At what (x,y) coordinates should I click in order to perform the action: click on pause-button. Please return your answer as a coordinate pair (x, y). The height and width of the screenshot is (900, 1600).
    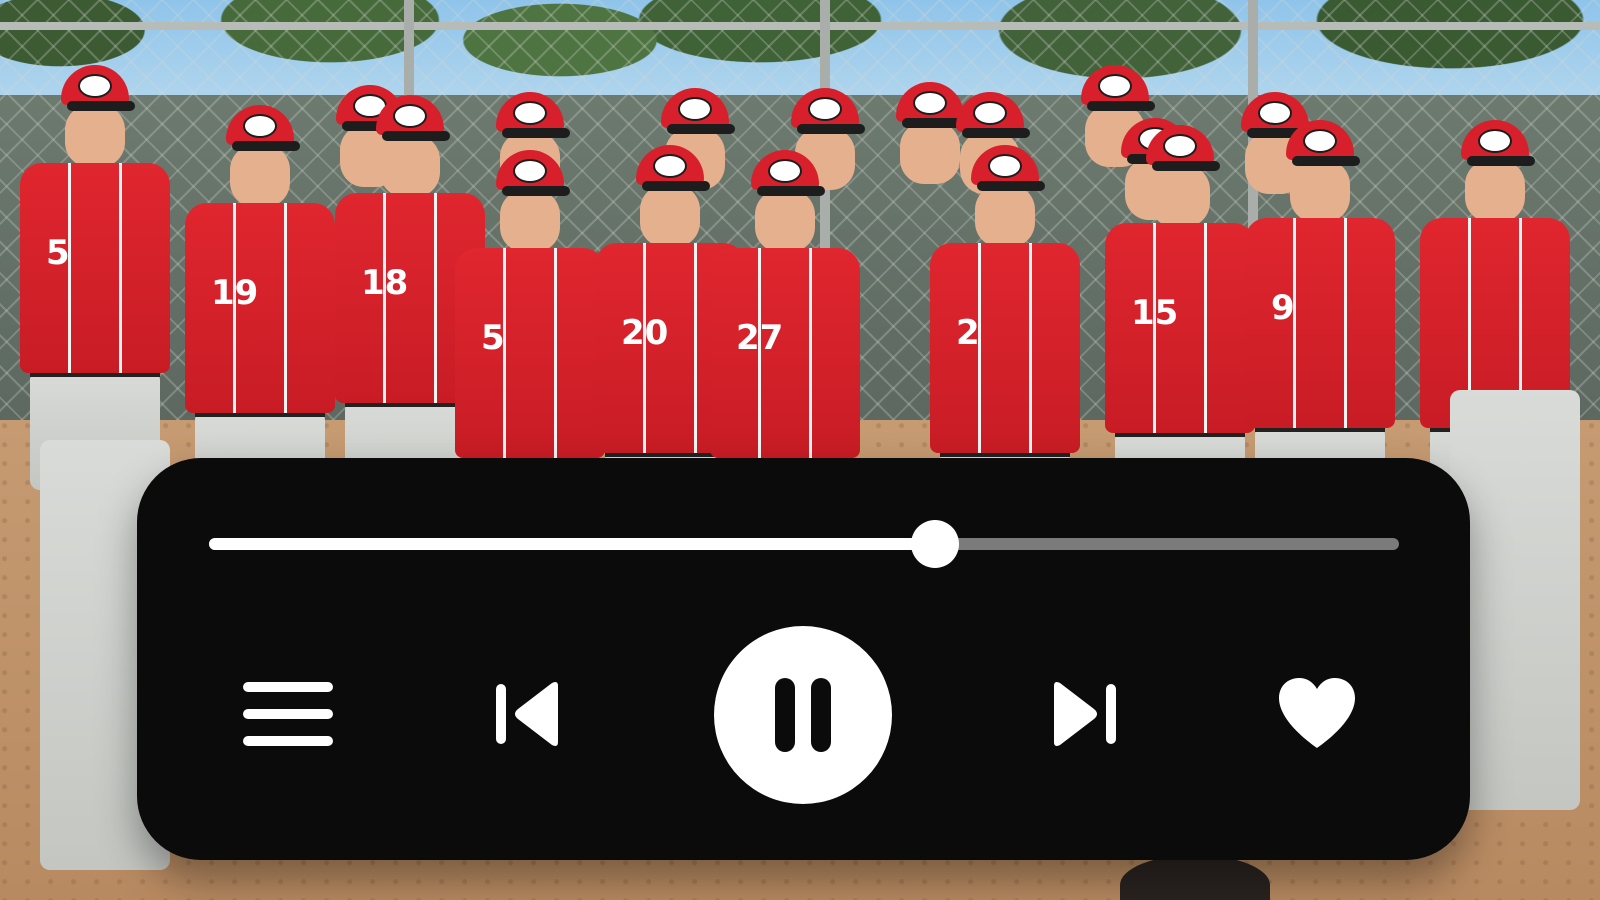
    Looking at the image, I should click on (803, 715).